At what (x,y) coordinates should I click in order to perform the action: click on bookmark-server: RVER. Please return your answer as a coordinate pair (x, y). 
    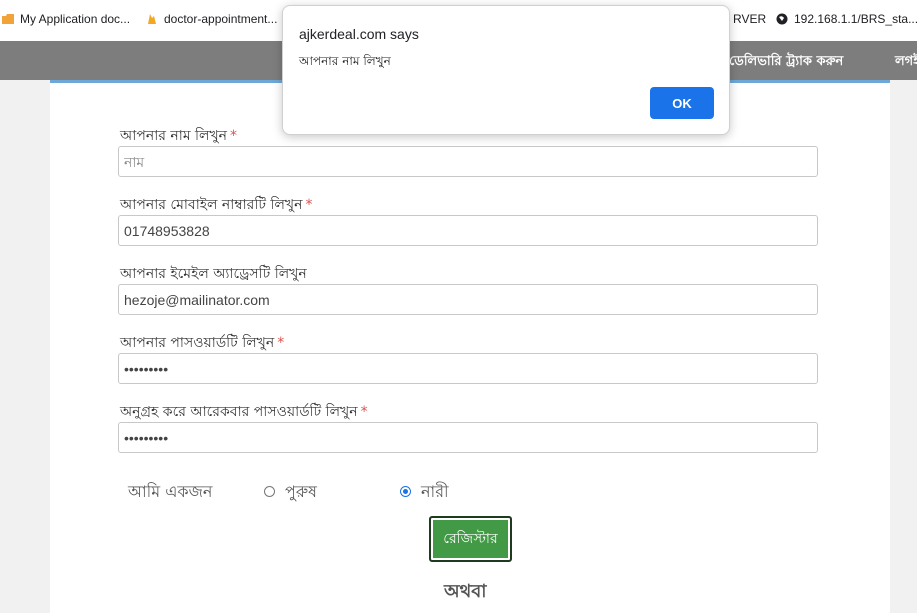
    Looking at the image, I should click on (749, 19).